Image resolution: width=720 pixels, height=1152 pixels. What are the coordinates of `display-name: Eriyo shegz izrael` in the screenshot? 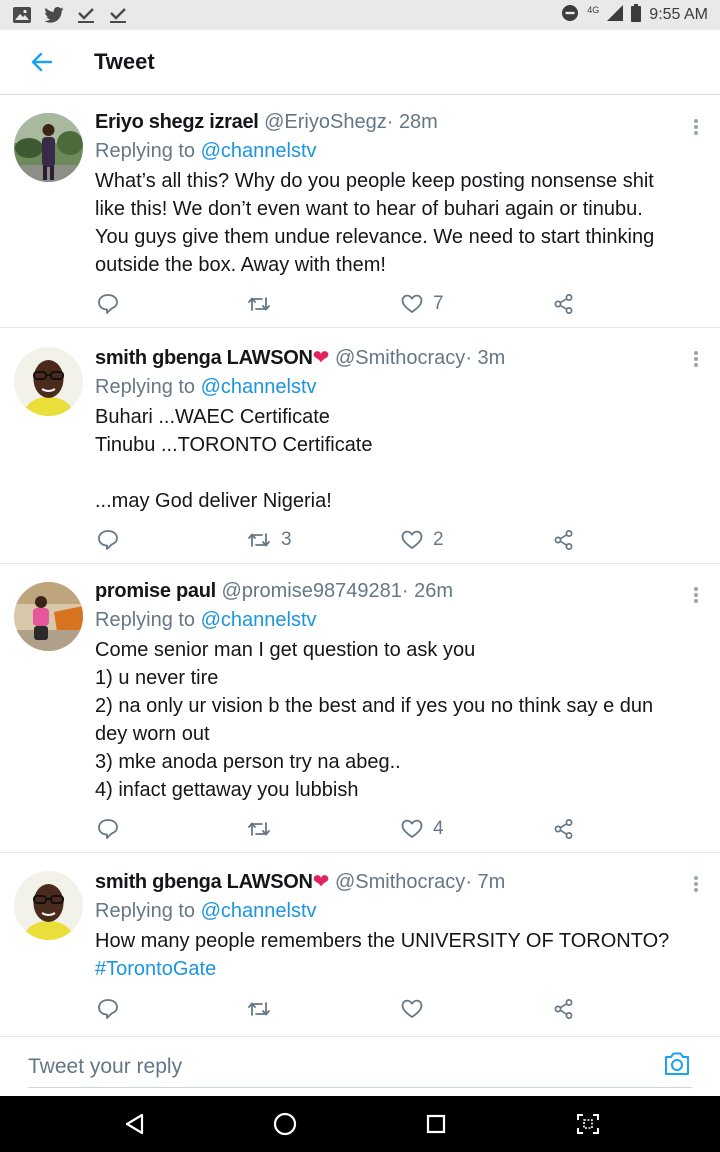 It's located at (177, 122).